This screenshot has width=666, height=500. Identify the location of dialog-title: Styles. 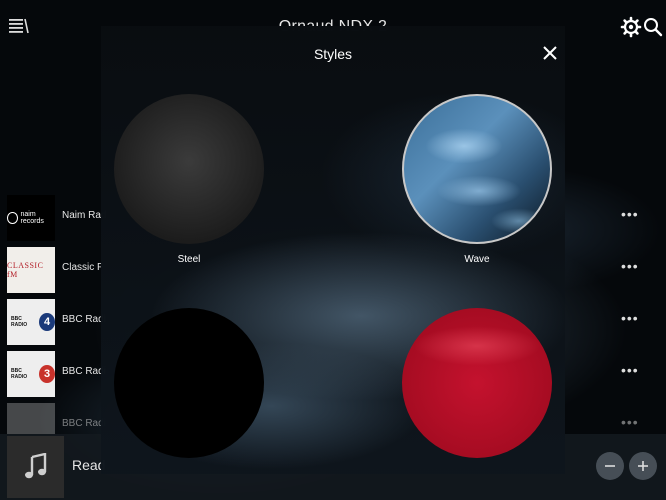
(333, 54).